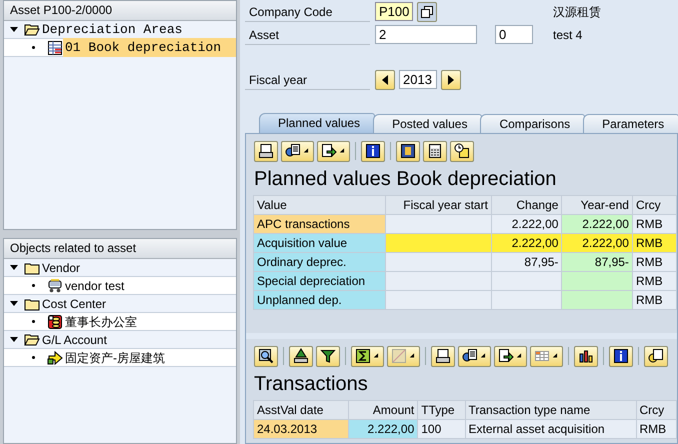  What do you see at coordinates (630, 123) in the screenshot?
I see `tab: Parameters` at bounding box center [630, 123].